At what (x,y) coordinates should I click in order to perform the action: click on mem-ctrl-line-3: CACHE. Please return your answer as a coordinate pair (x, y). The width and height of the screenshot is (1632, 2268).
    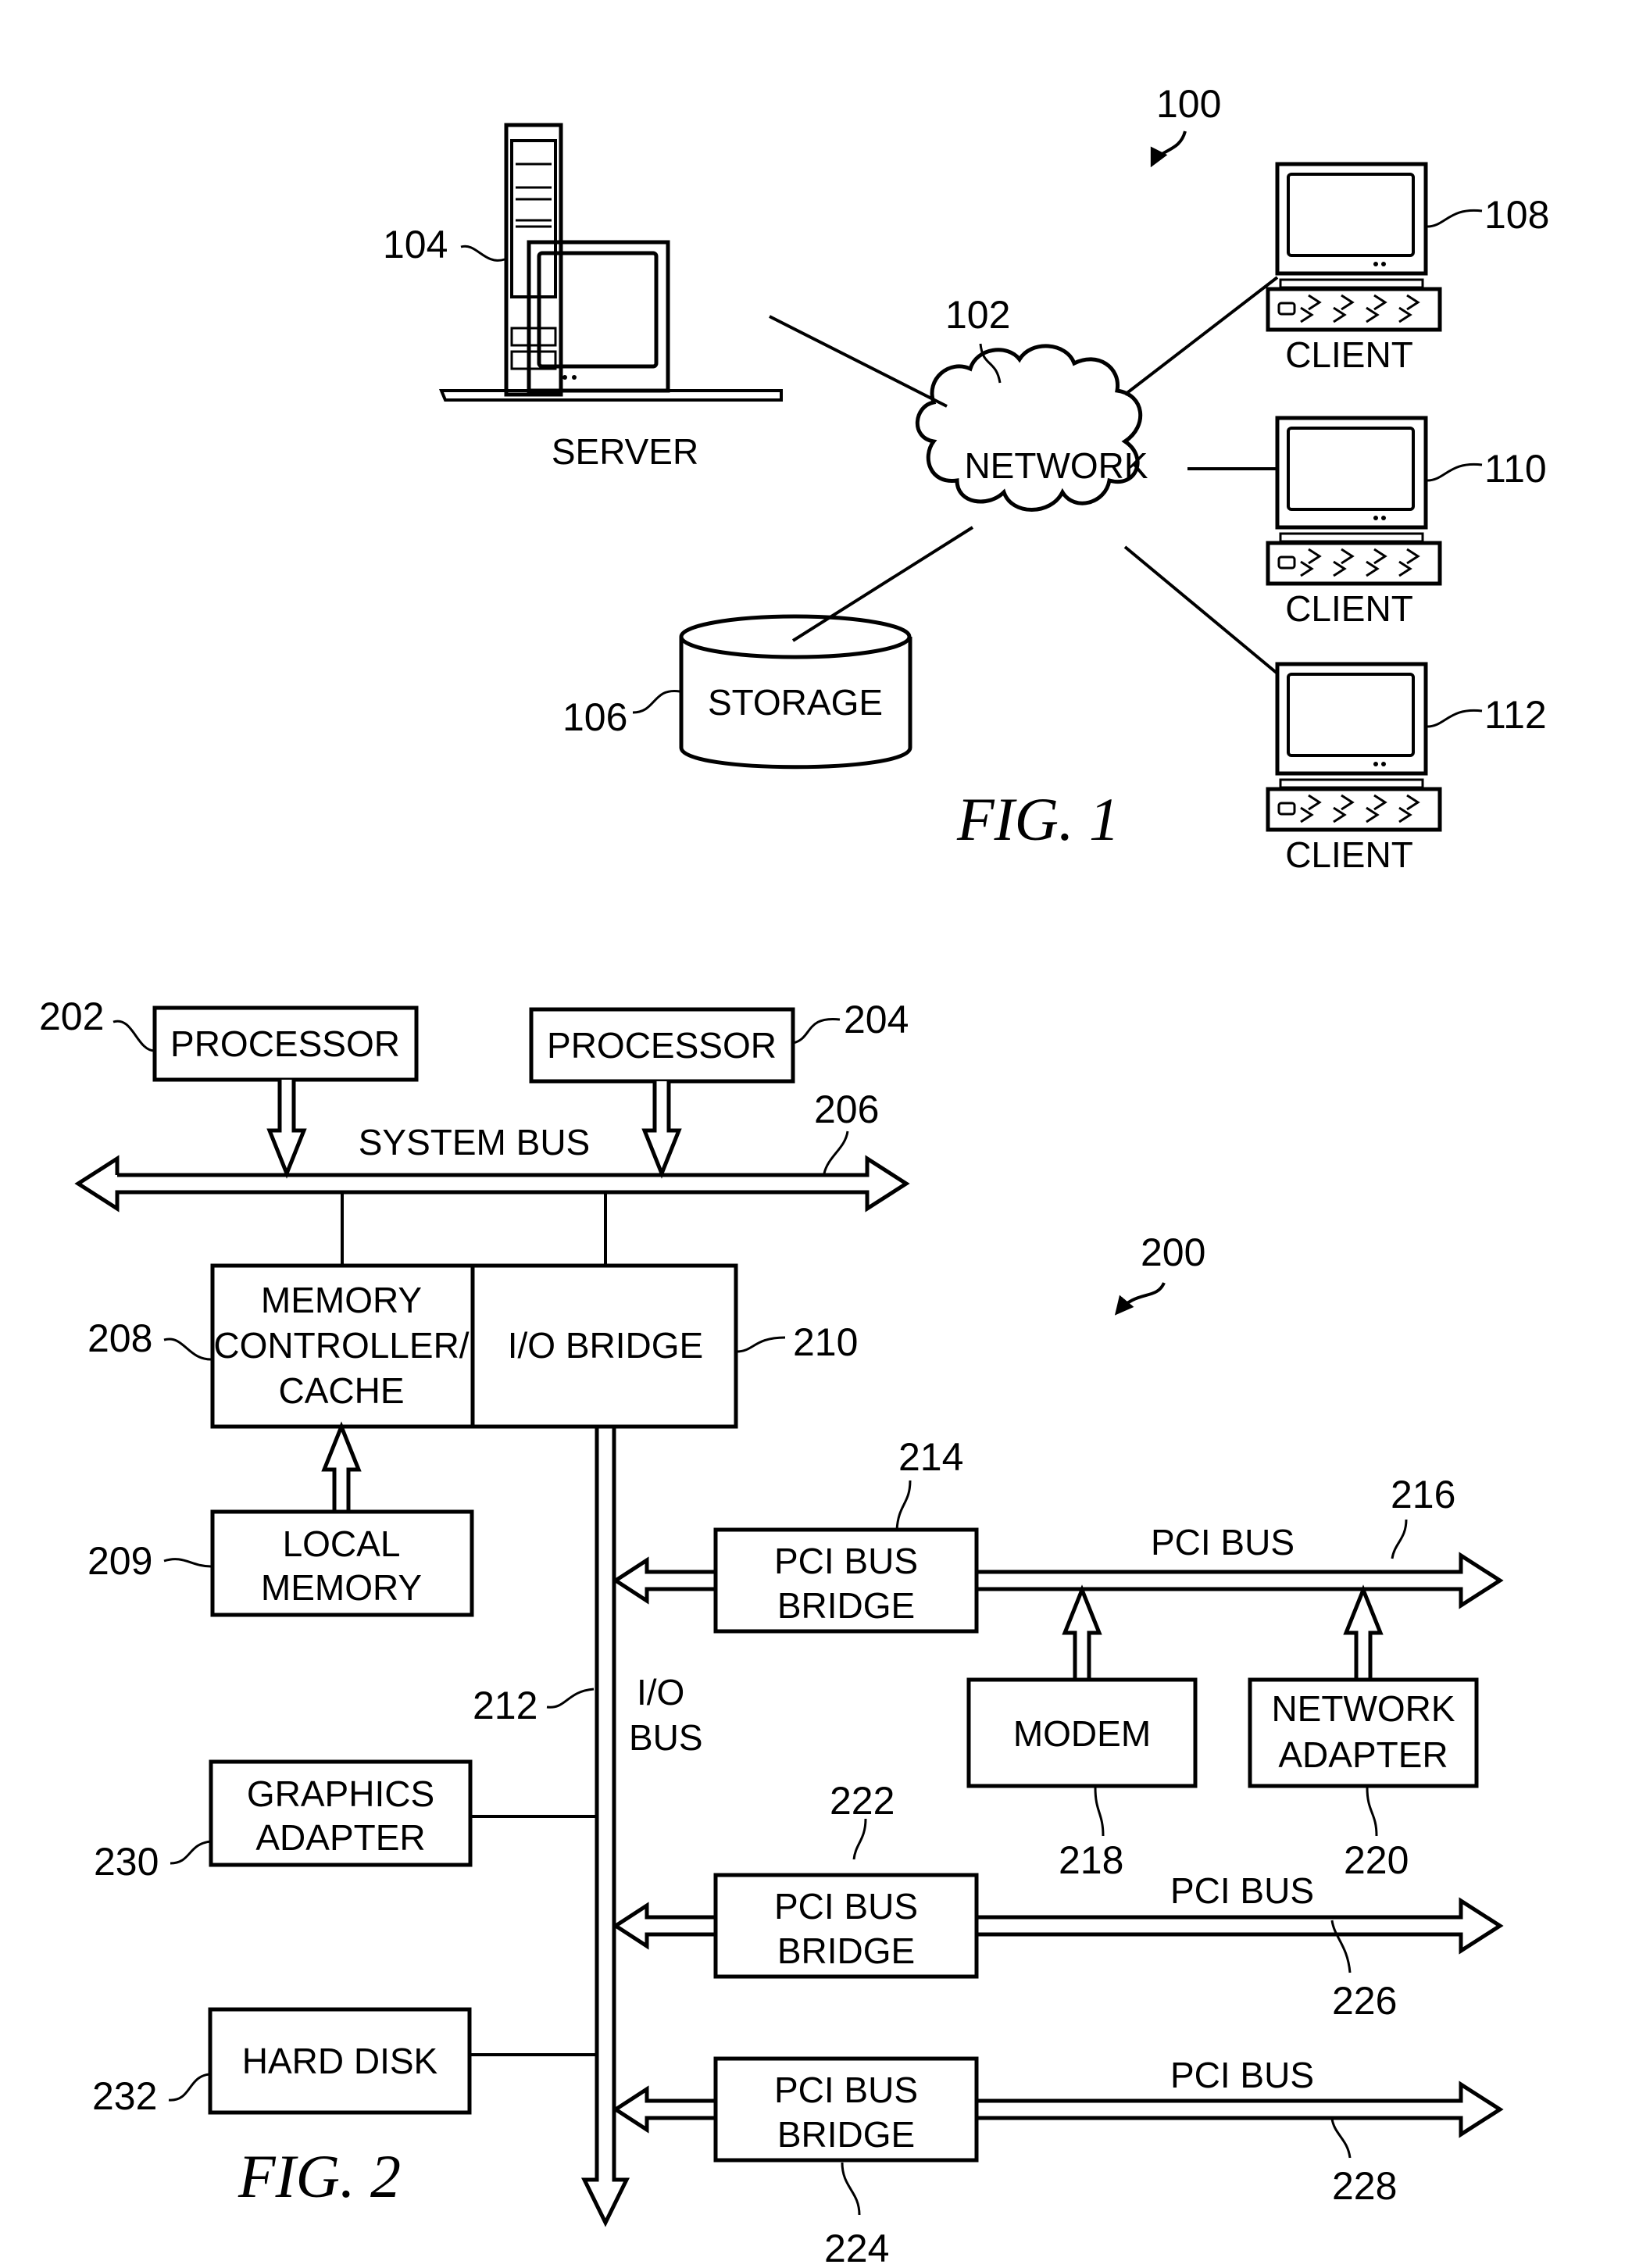
    Looking at the image, I should click on (341, 1390).